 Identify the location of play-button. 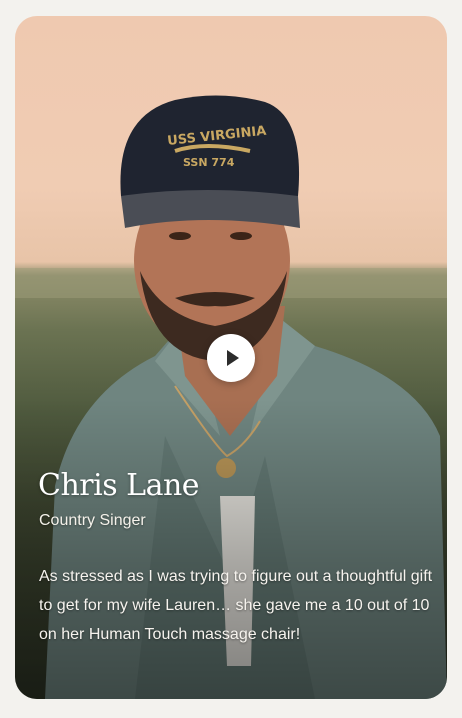
(231, 358).